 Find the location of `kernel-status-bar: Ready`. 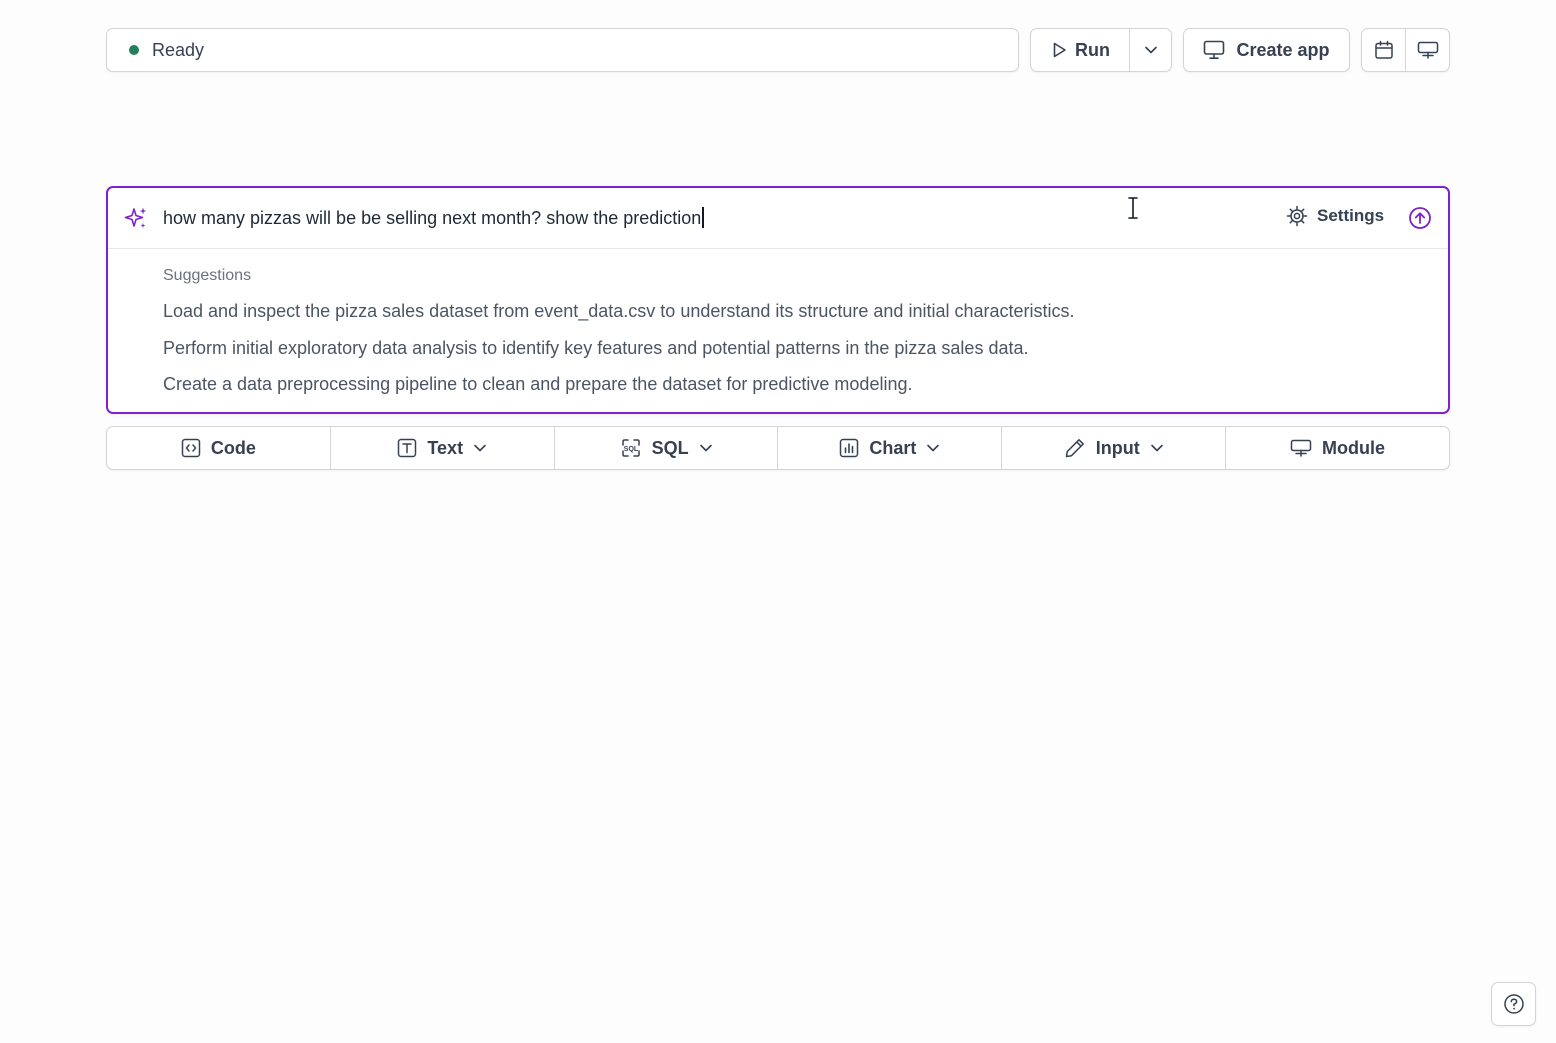

kernel-status-bar: Ready is located at coordinates (562, 50).